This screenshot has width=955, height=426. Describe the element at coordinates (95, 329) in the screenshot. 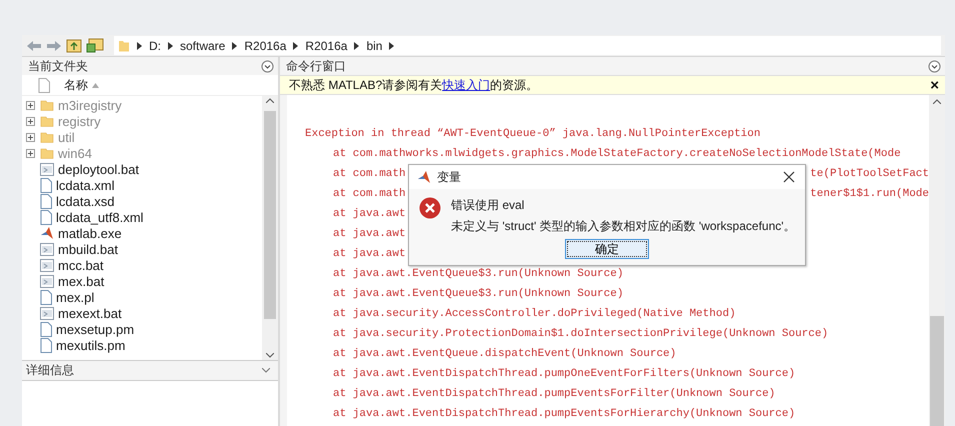

I see `file-name: mexsetup.pm` at that location.